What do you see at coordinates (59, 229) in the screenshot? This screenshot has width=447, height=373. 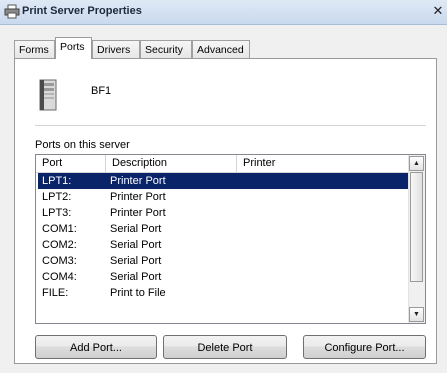 I see `port-cell: COM1:` at bounding box center [59, 229].